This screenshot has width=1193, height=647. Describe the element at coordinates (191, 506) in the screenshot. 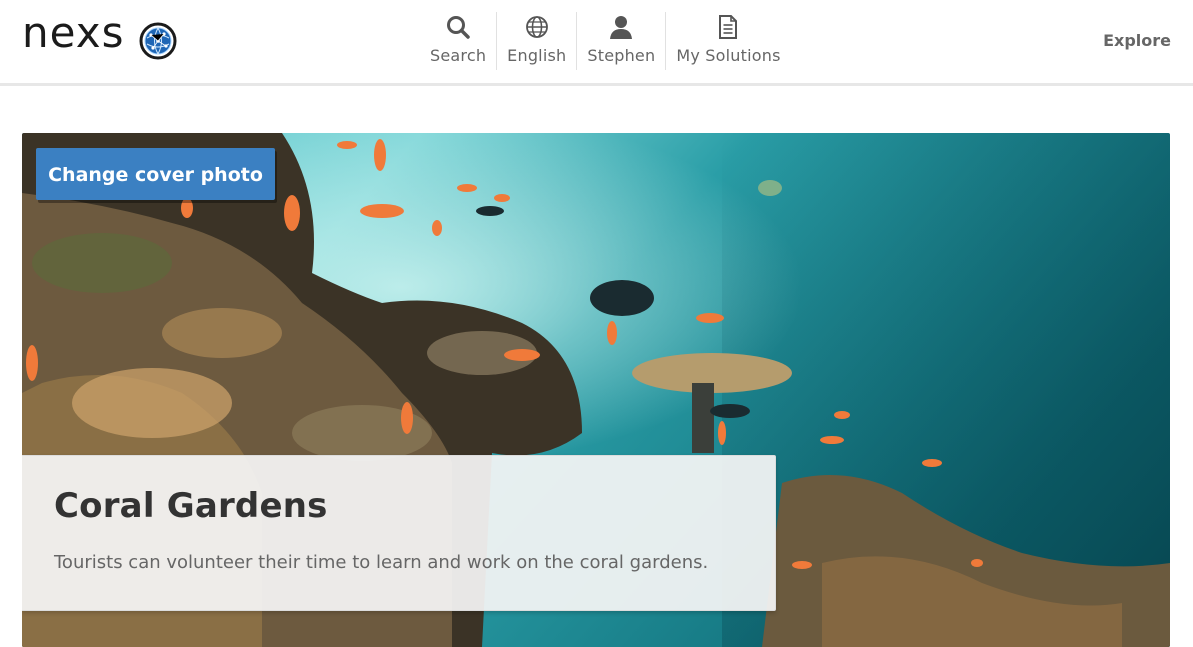

I see `project-title: Coral Gardens` at that location.